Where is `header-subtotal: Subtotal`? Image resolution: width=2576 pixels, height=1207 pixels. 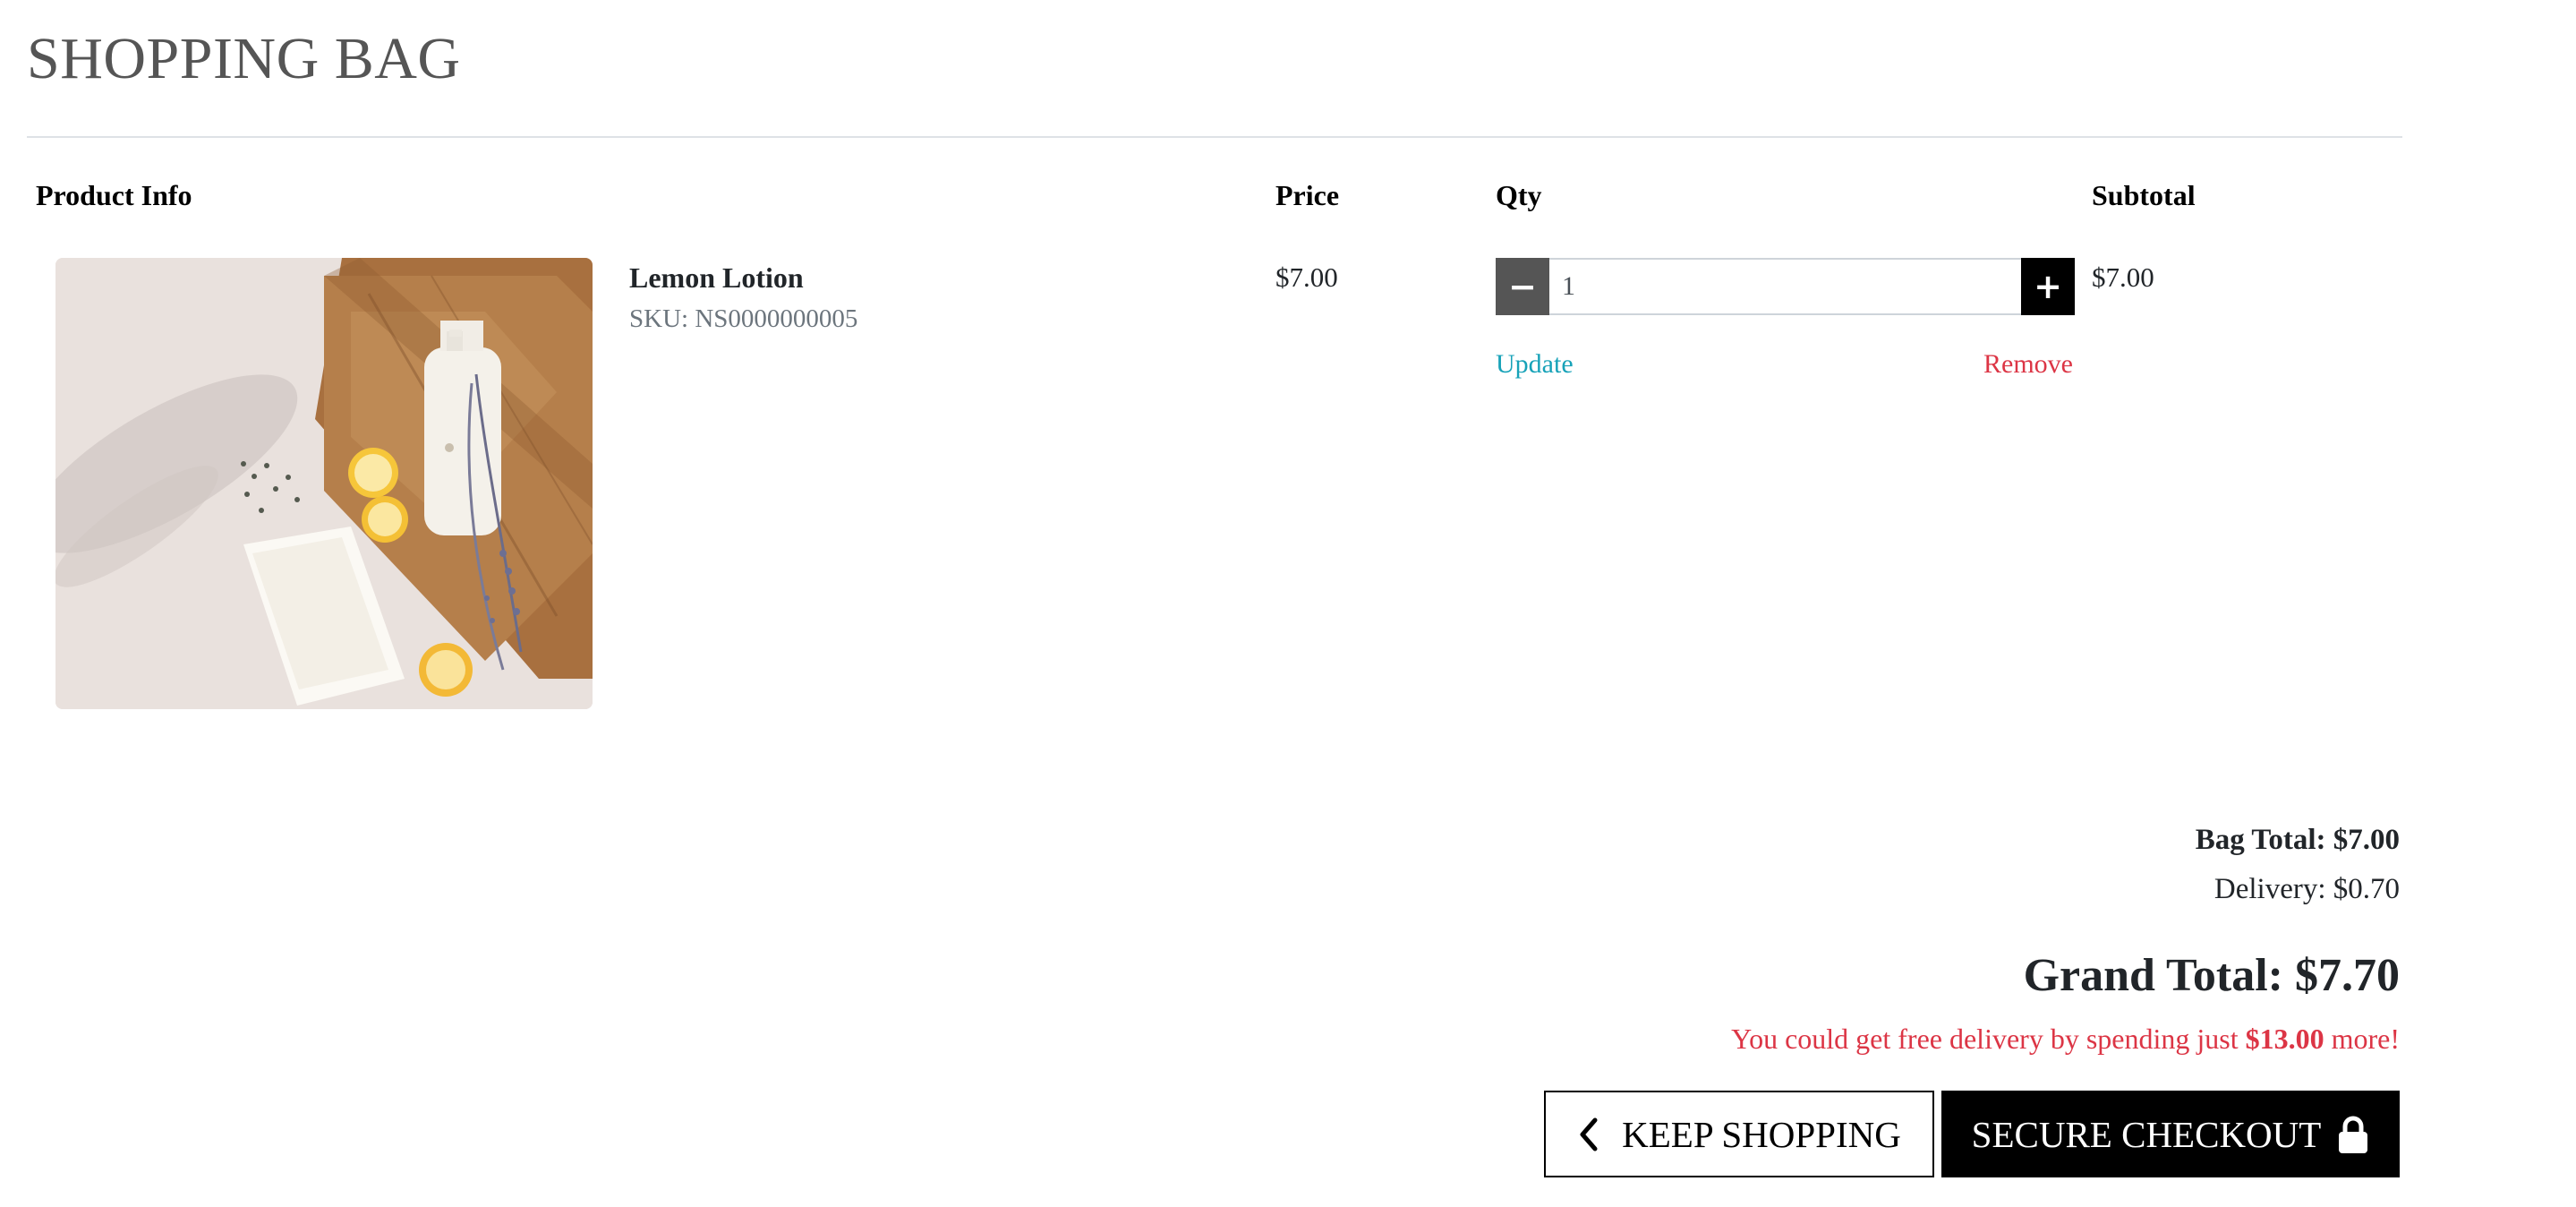
header-subtotal: Subtotal is located at coordinates (2144, 195).